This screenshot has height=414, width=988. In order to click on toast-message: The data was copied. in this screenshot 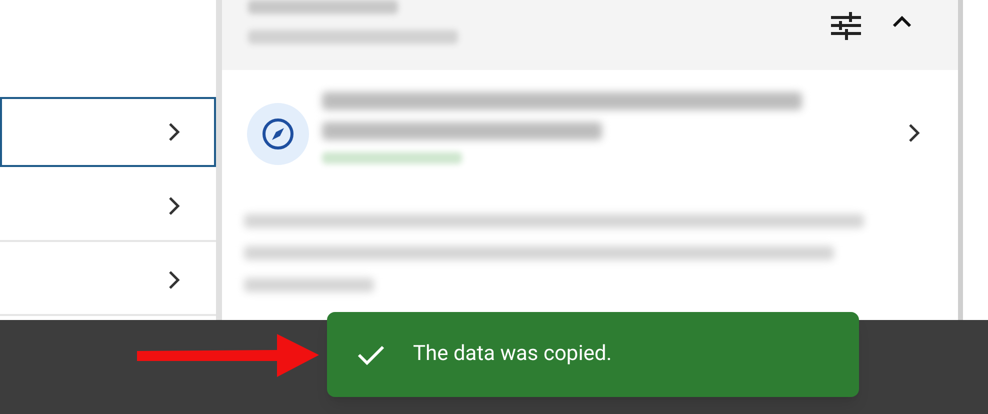, I will do `click(512, 354)`.